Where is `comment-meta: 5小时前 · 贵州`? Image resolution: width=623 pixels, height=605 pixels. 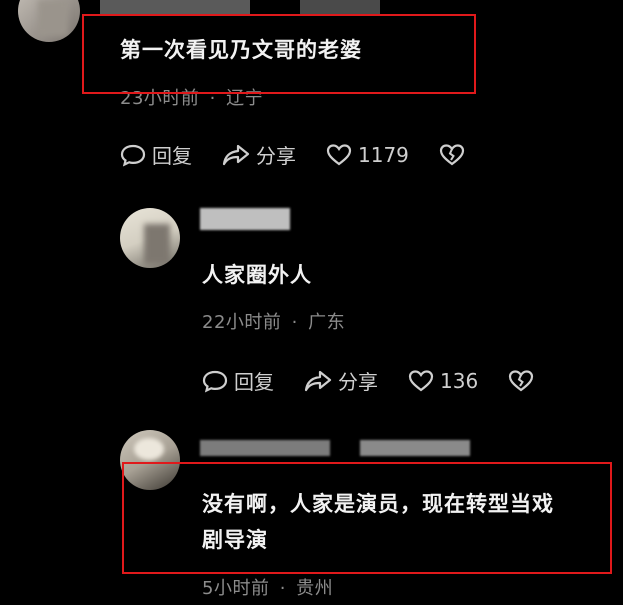
comment-meta: 5小时前 · 贵州 is located at coordinates (268, 588).